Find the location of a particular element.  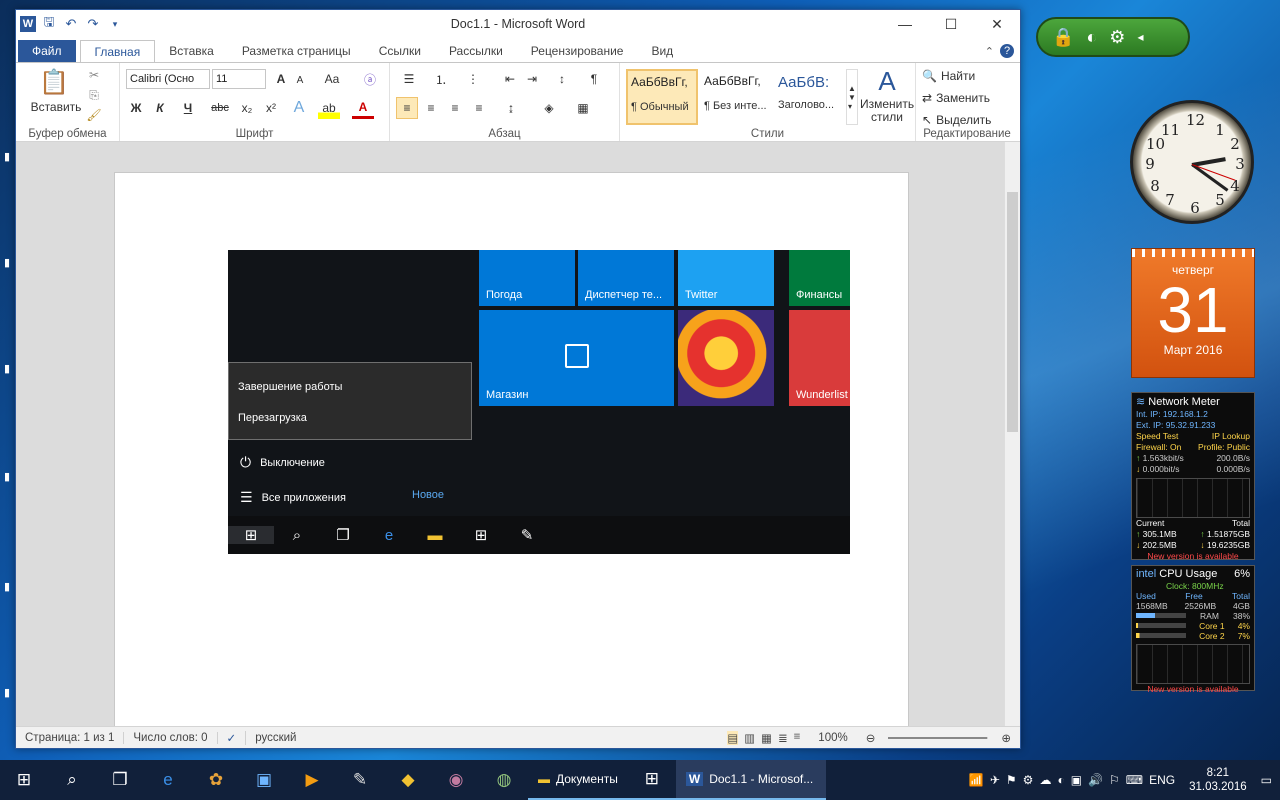

align-right-icon: ≡ is located at coordinates (455, 108).